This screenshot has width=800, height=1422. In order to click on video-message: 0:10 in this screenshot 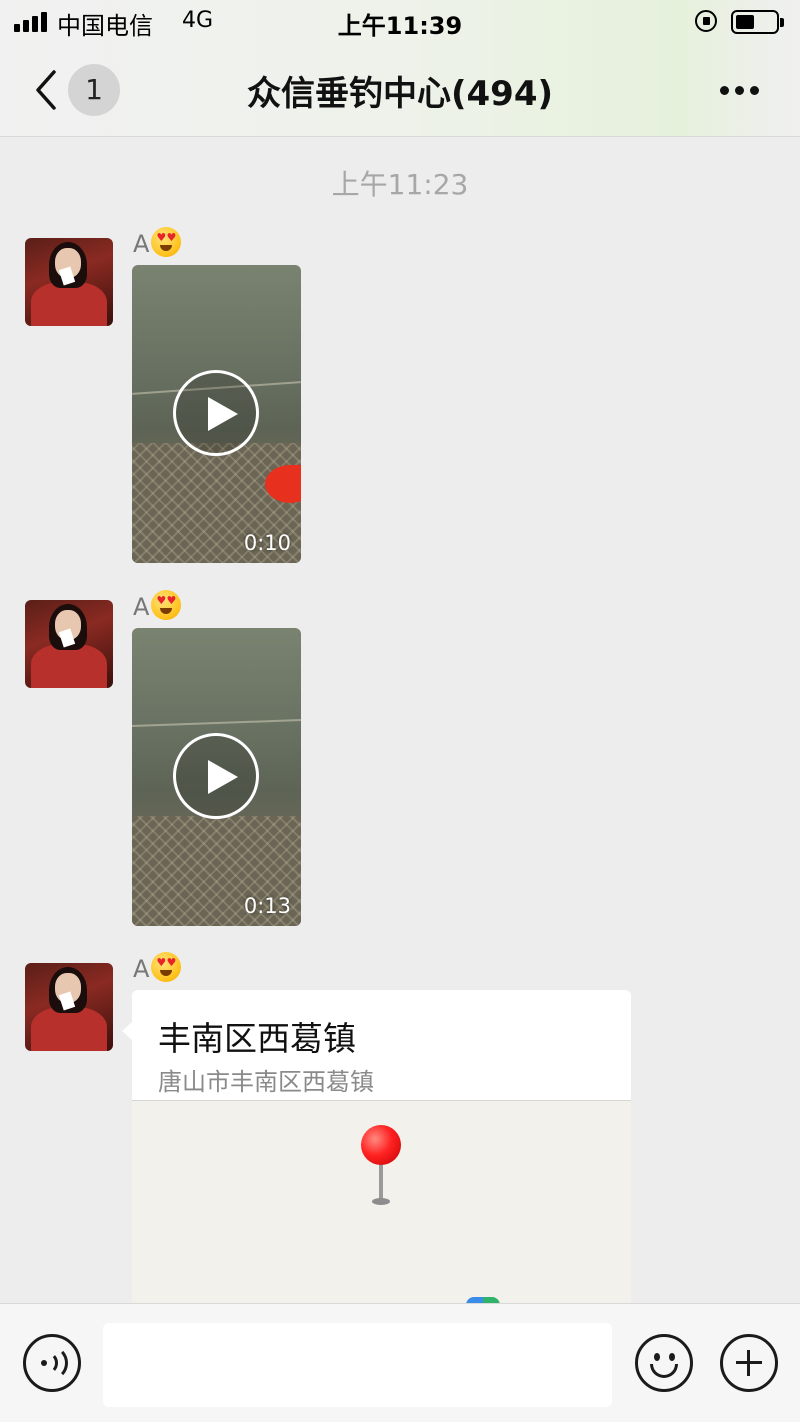, I will do `click(216, 414)`.